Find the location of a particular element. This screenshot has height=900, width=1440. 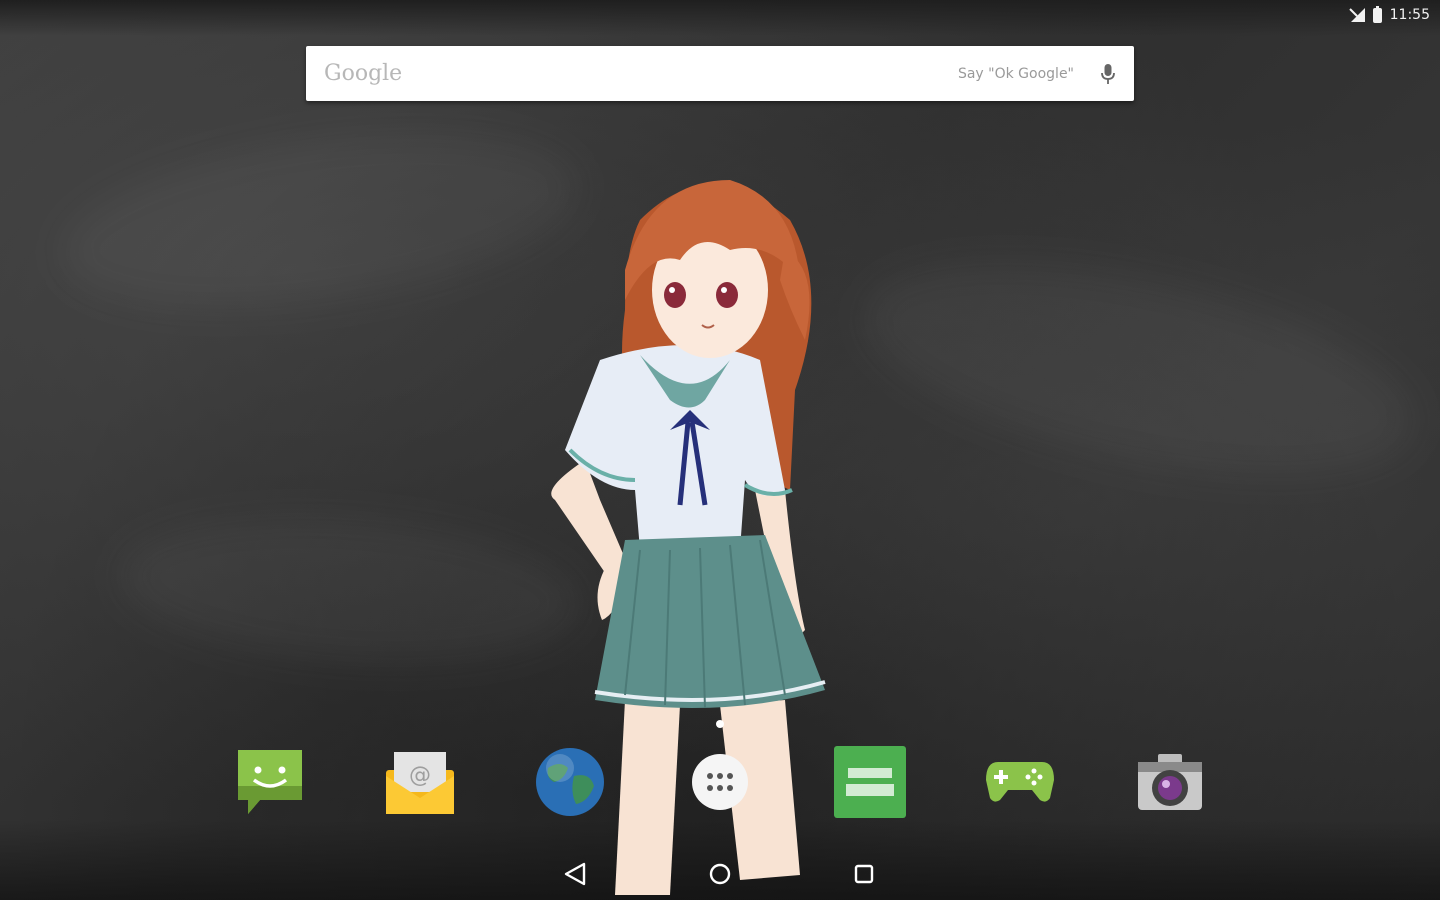

messaging-icon is located at coordinates (270, 782).